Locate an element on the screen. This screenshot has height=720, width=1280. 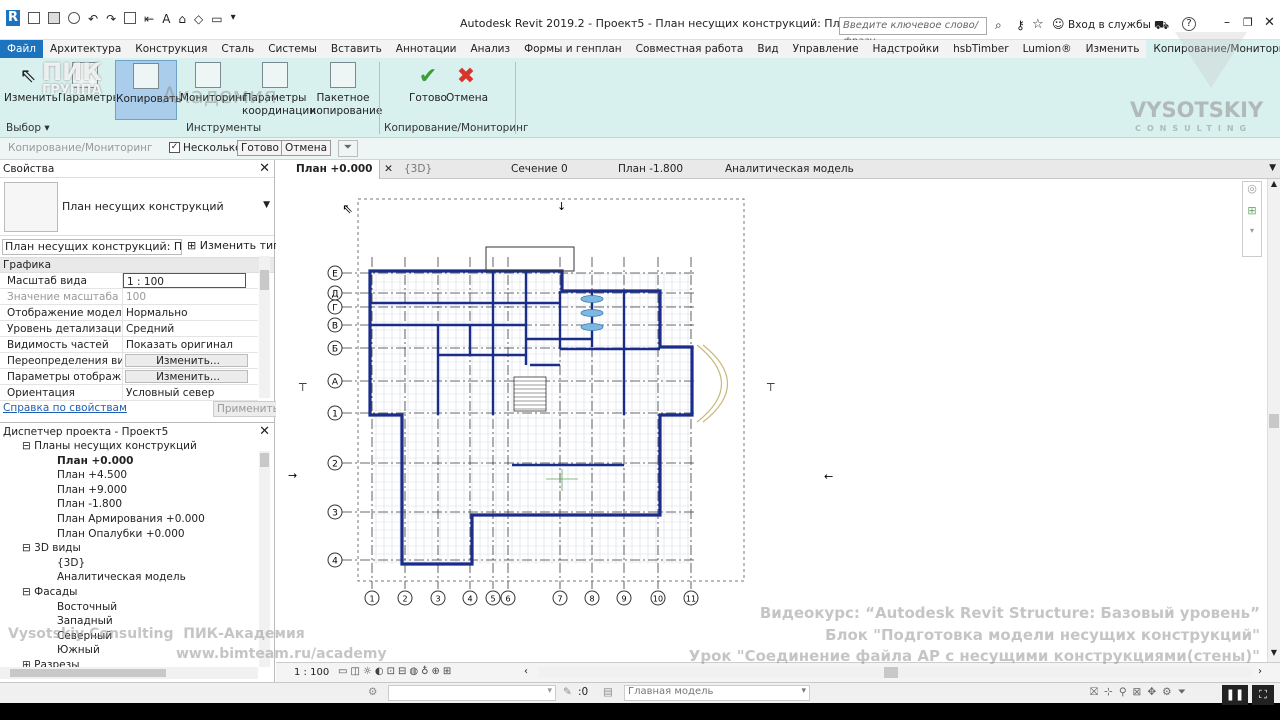
text-icon: A is located at coordinates (166, 19).